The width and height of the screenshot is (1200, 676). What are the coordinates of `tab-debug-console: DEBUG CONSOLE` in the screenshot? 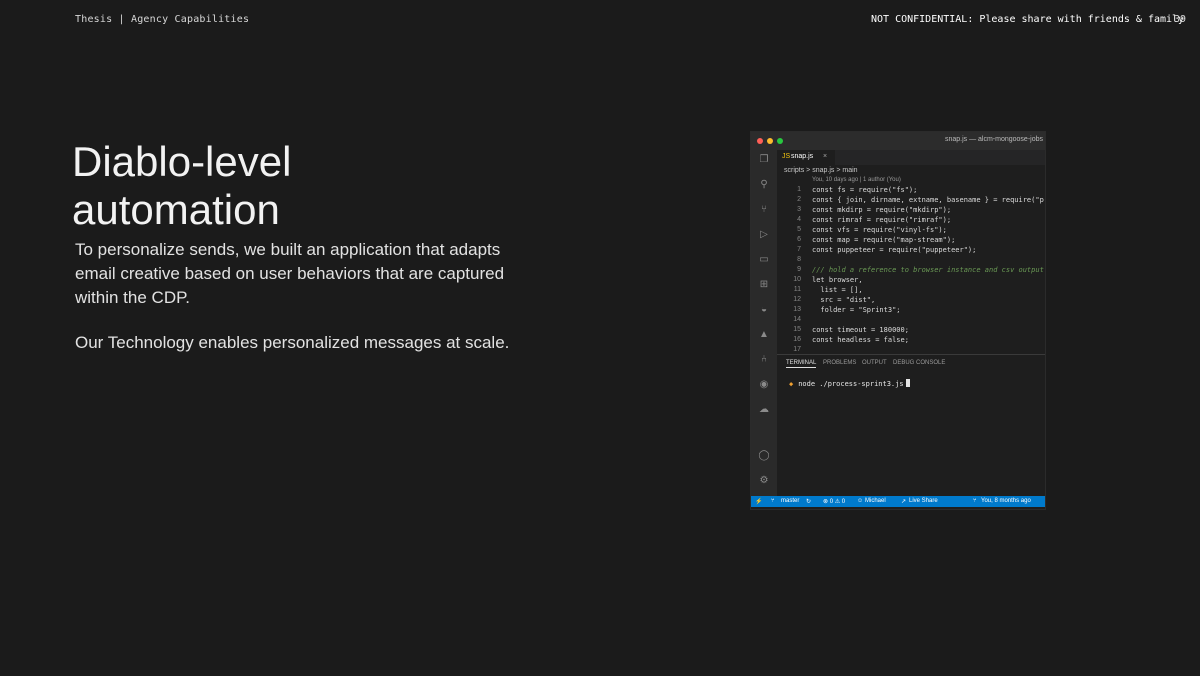 It's located at (919, 363).